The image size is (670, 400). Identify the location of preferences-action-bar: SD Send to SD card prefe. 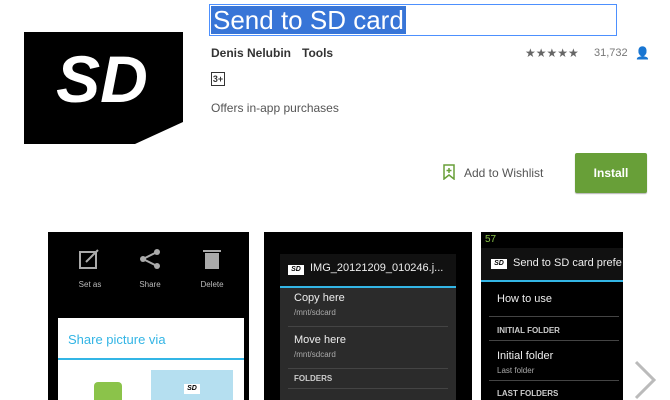
(552, 265).